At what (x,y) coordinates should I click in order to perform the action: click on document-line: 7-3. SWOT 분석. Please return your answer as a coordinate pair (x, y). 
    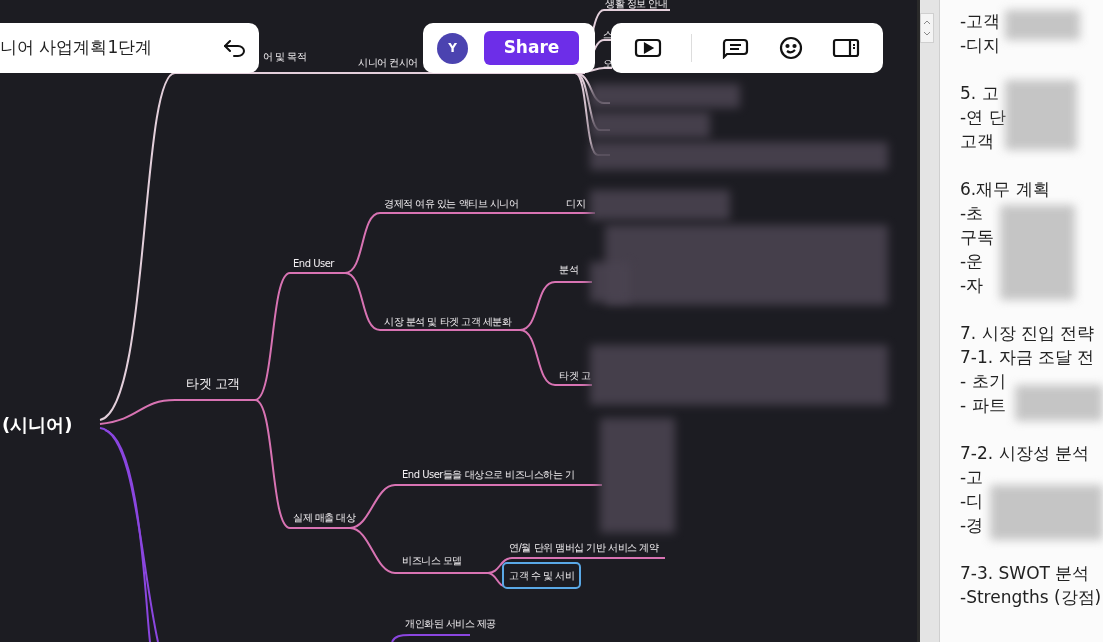
    Looking at the image, I should click on (1025, 573).